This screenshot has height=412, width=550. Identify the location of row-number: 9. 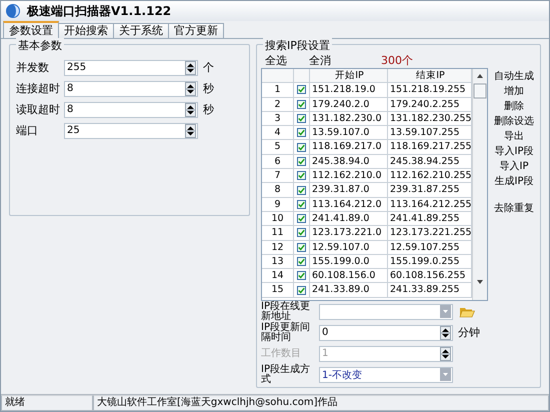
(278, 205).